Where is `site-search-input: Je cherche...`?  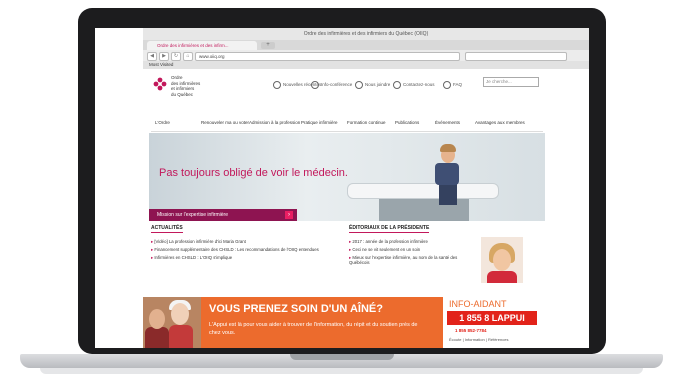
site-search-input: Je cherche... is located at coordinates (511, 82).